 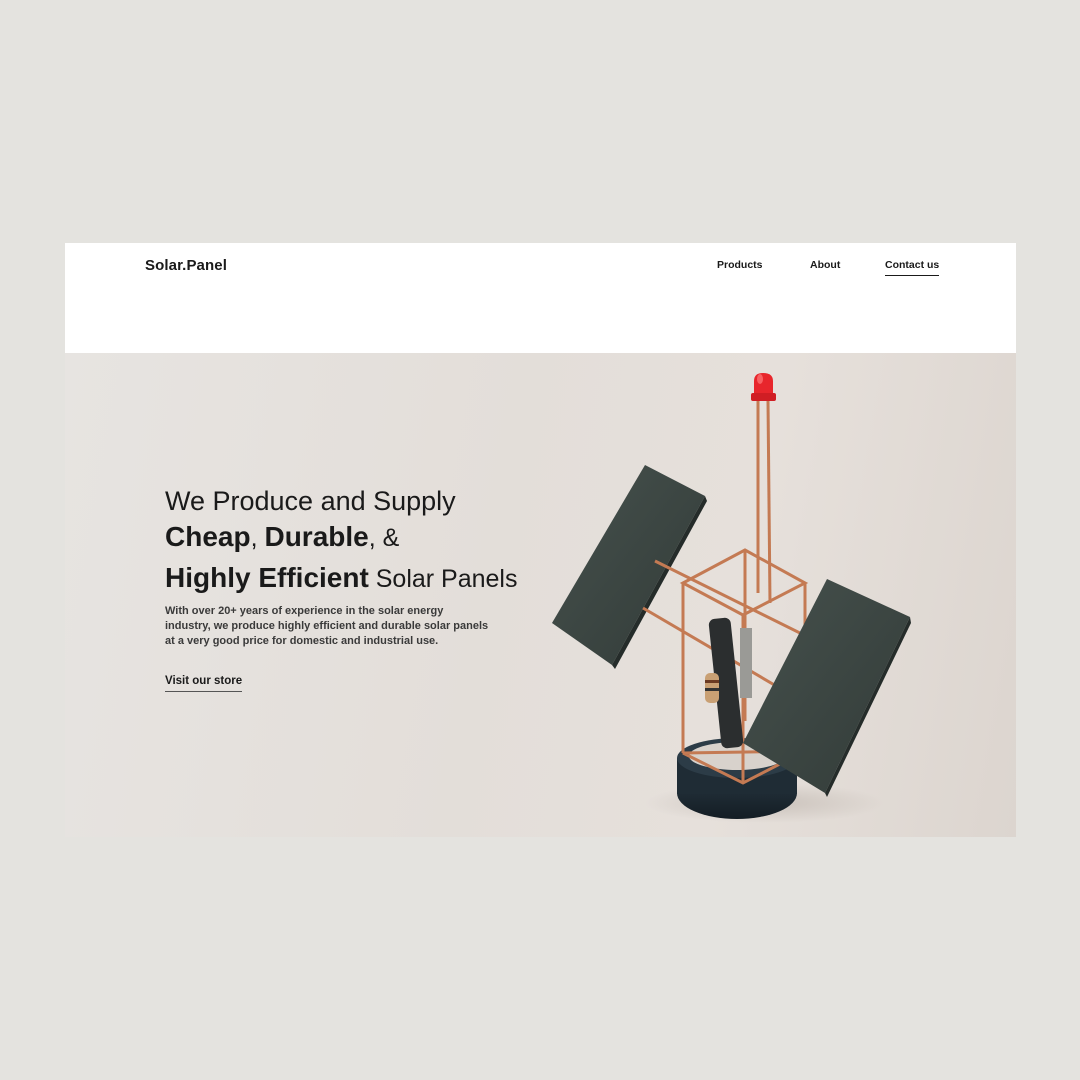 What do you see at coordinates (443, 579) in the screenshot?
I see `headline-solar-panels: Solar Panels` at bounding box center [443, 579].